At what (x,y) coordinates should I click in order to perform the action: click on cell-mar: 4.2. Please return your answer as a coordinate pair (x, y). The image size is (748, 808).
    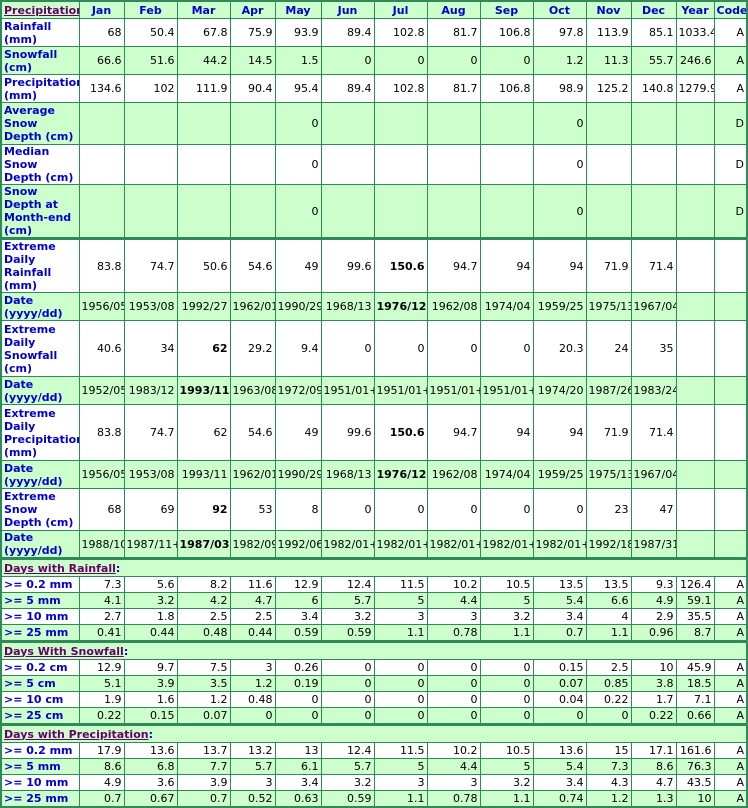
    Looking at the image, I should click on (203, 600).